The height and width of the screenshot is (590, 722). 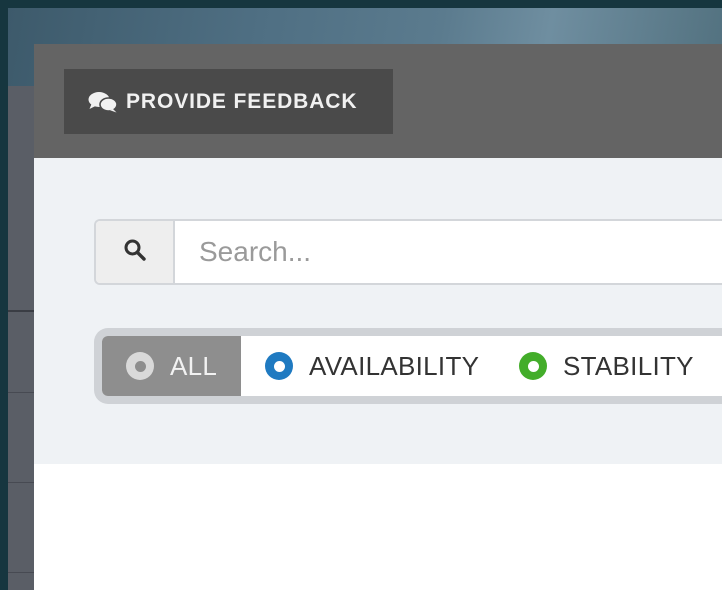 I want to click on comments-icon, so click(x=103, y=102).